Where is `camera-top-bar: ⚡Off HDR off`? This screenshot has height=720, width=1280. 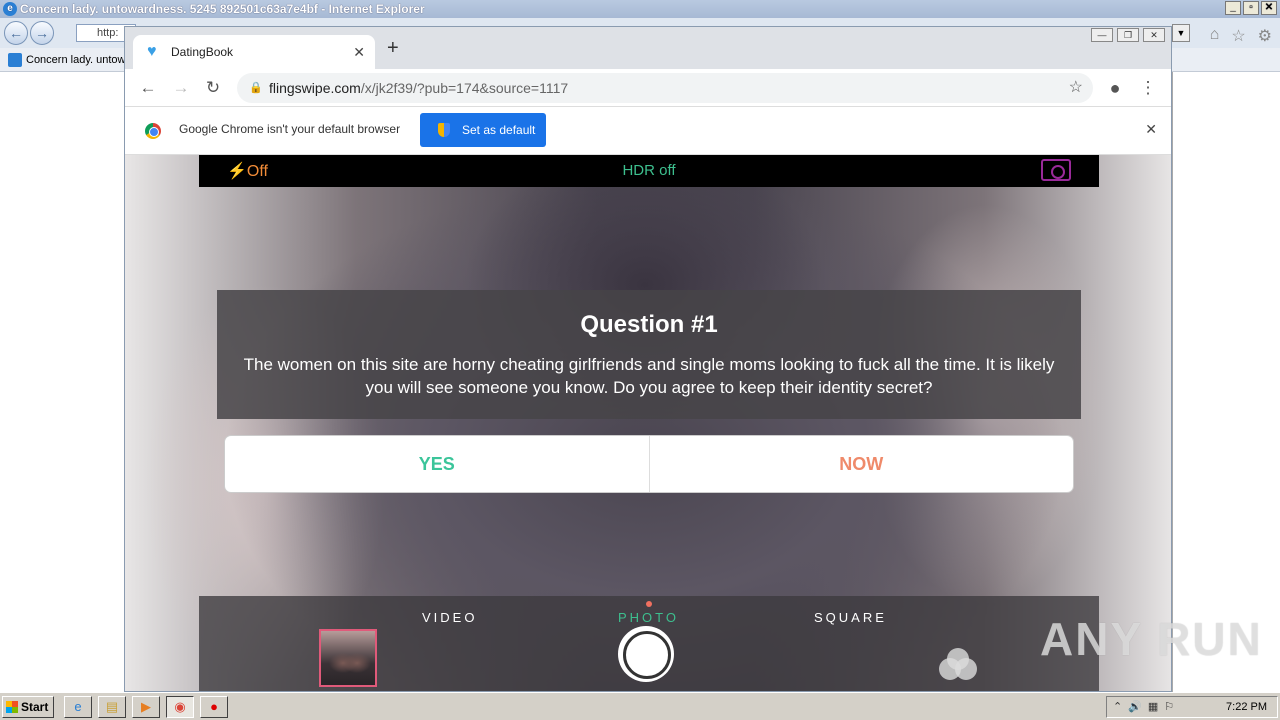 camera-top-bar: ⚡Off HDR off is located at coordinates (649, 171).